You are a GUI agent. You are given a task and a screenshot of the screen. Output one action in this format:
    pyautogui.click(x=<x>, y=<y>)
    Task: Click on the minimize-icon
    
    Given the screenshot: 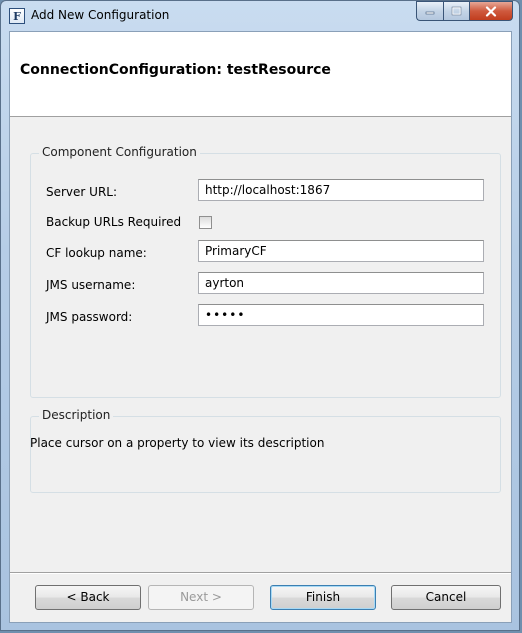 What is the action you would take?
    pyautogui.click(x=430, y=13)
    